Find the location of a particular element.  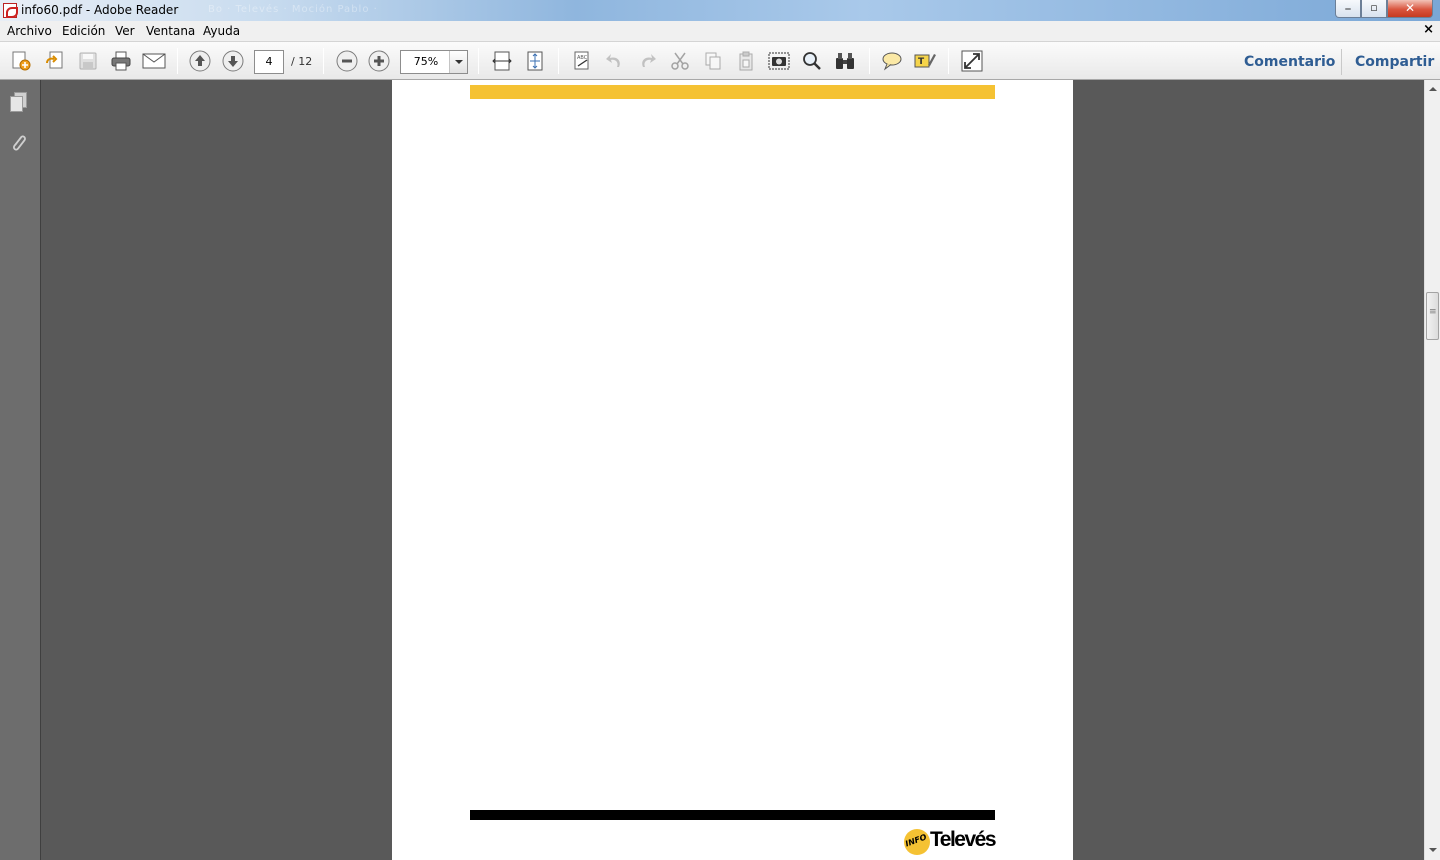

menu-edicion: Edición is located at coordinates (83, 31).